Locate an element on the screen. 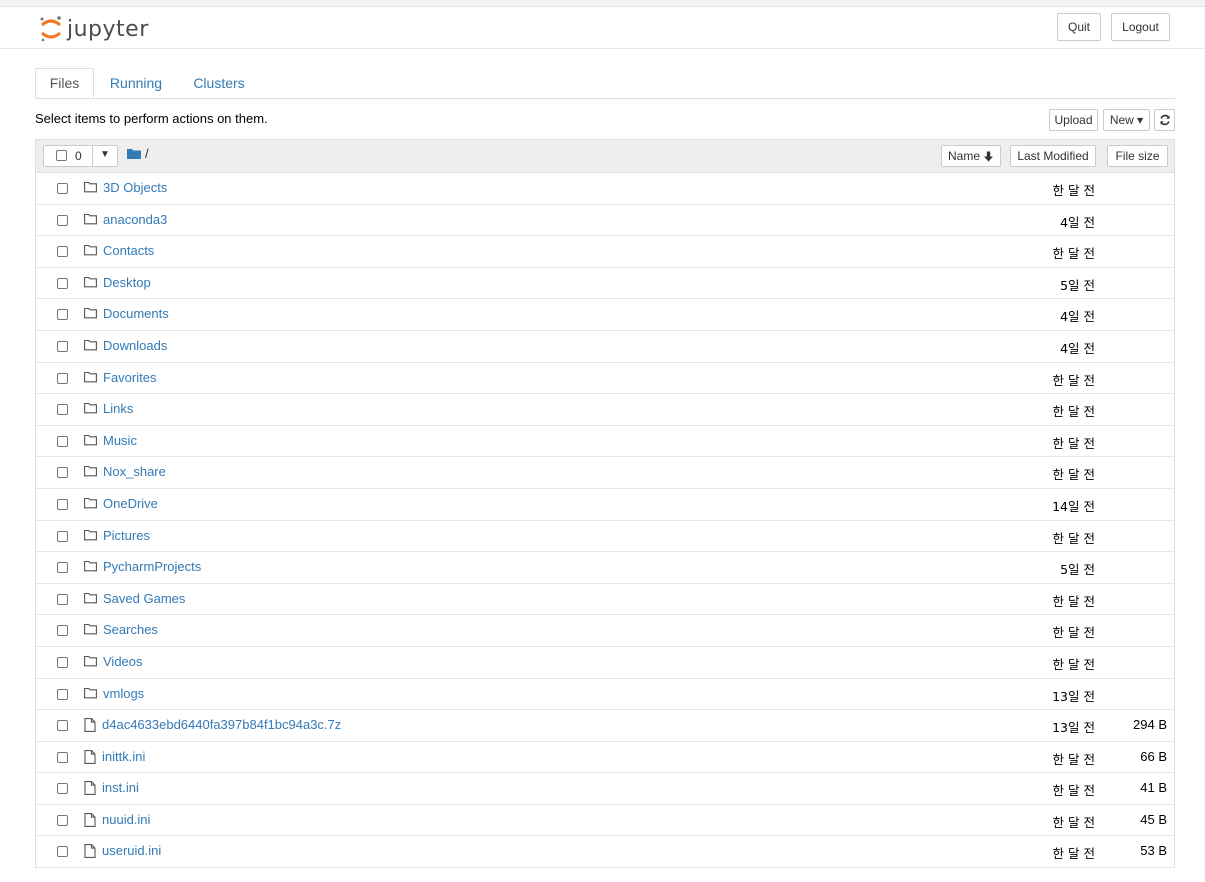 The image size is (1205, 882). item-name-link: Favorites is located at coordinates (129, 377).